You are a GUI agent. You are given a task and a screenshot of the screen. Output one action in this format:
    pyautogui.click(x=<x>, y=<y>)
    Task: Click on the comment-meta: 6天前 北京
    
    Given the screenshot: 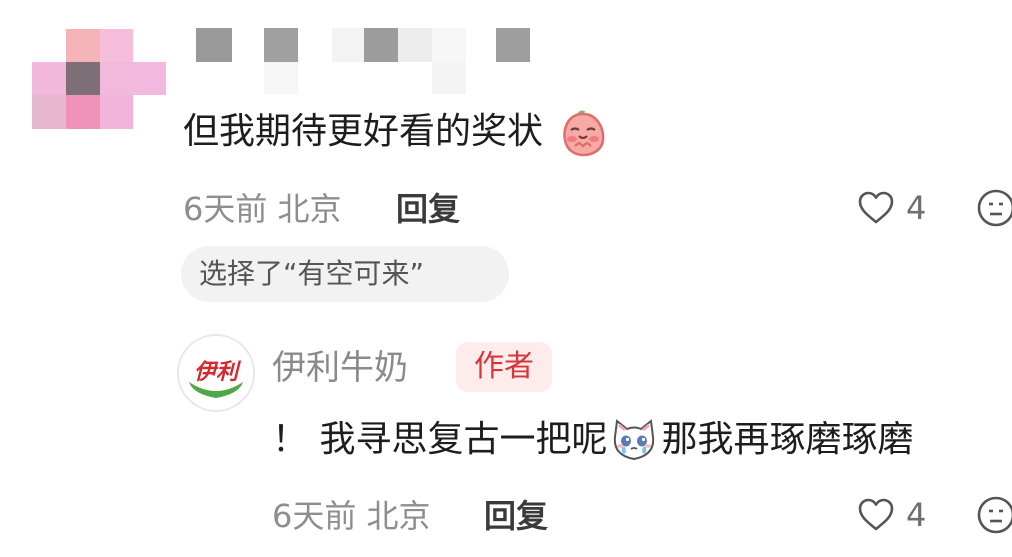 What is the action you would take?
    pyautogui.click(x=262, y=209)
    